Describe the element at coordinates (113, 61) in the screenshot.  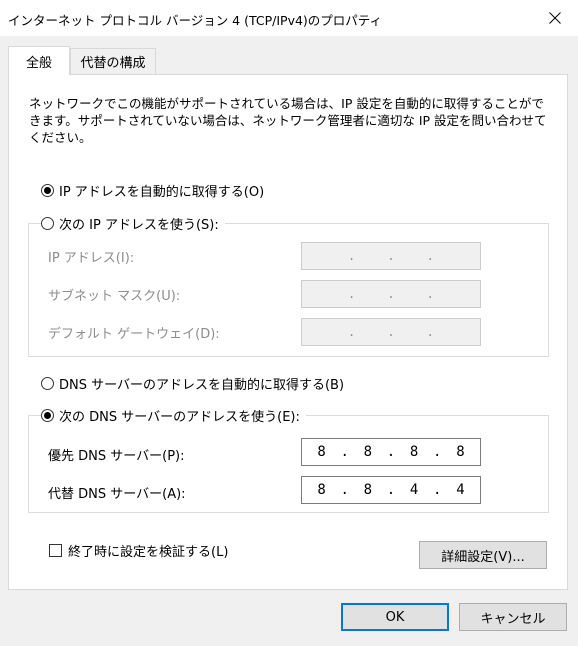
I see `tab-alternate-config: 代替の構成` at that location.